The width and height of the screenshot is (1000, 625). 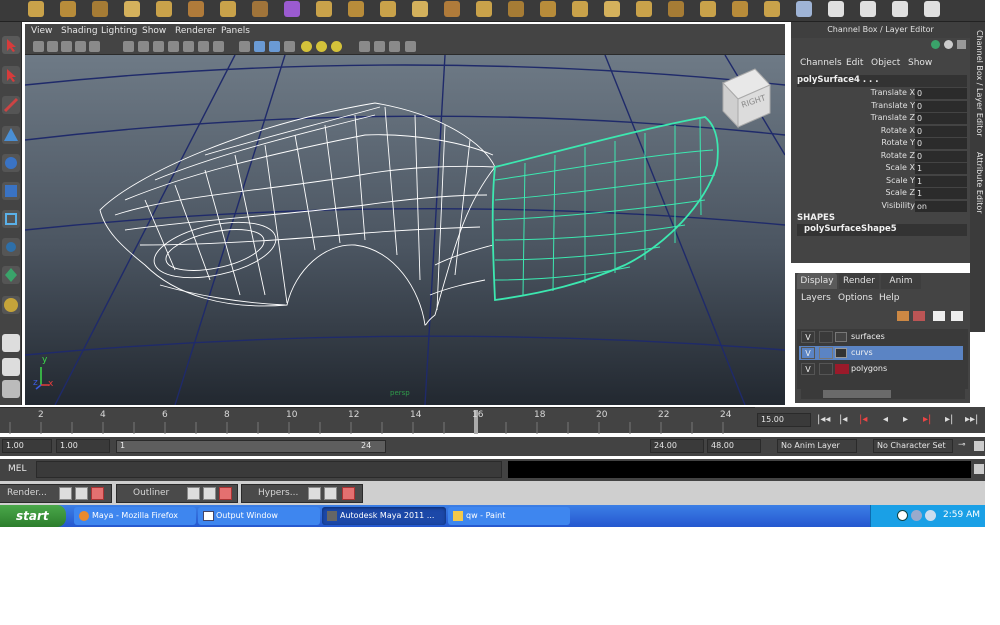 What do you see at coordinates (979, 446) in the screenshot?
I see `preferences-icon` at bounding box center [979, 446].